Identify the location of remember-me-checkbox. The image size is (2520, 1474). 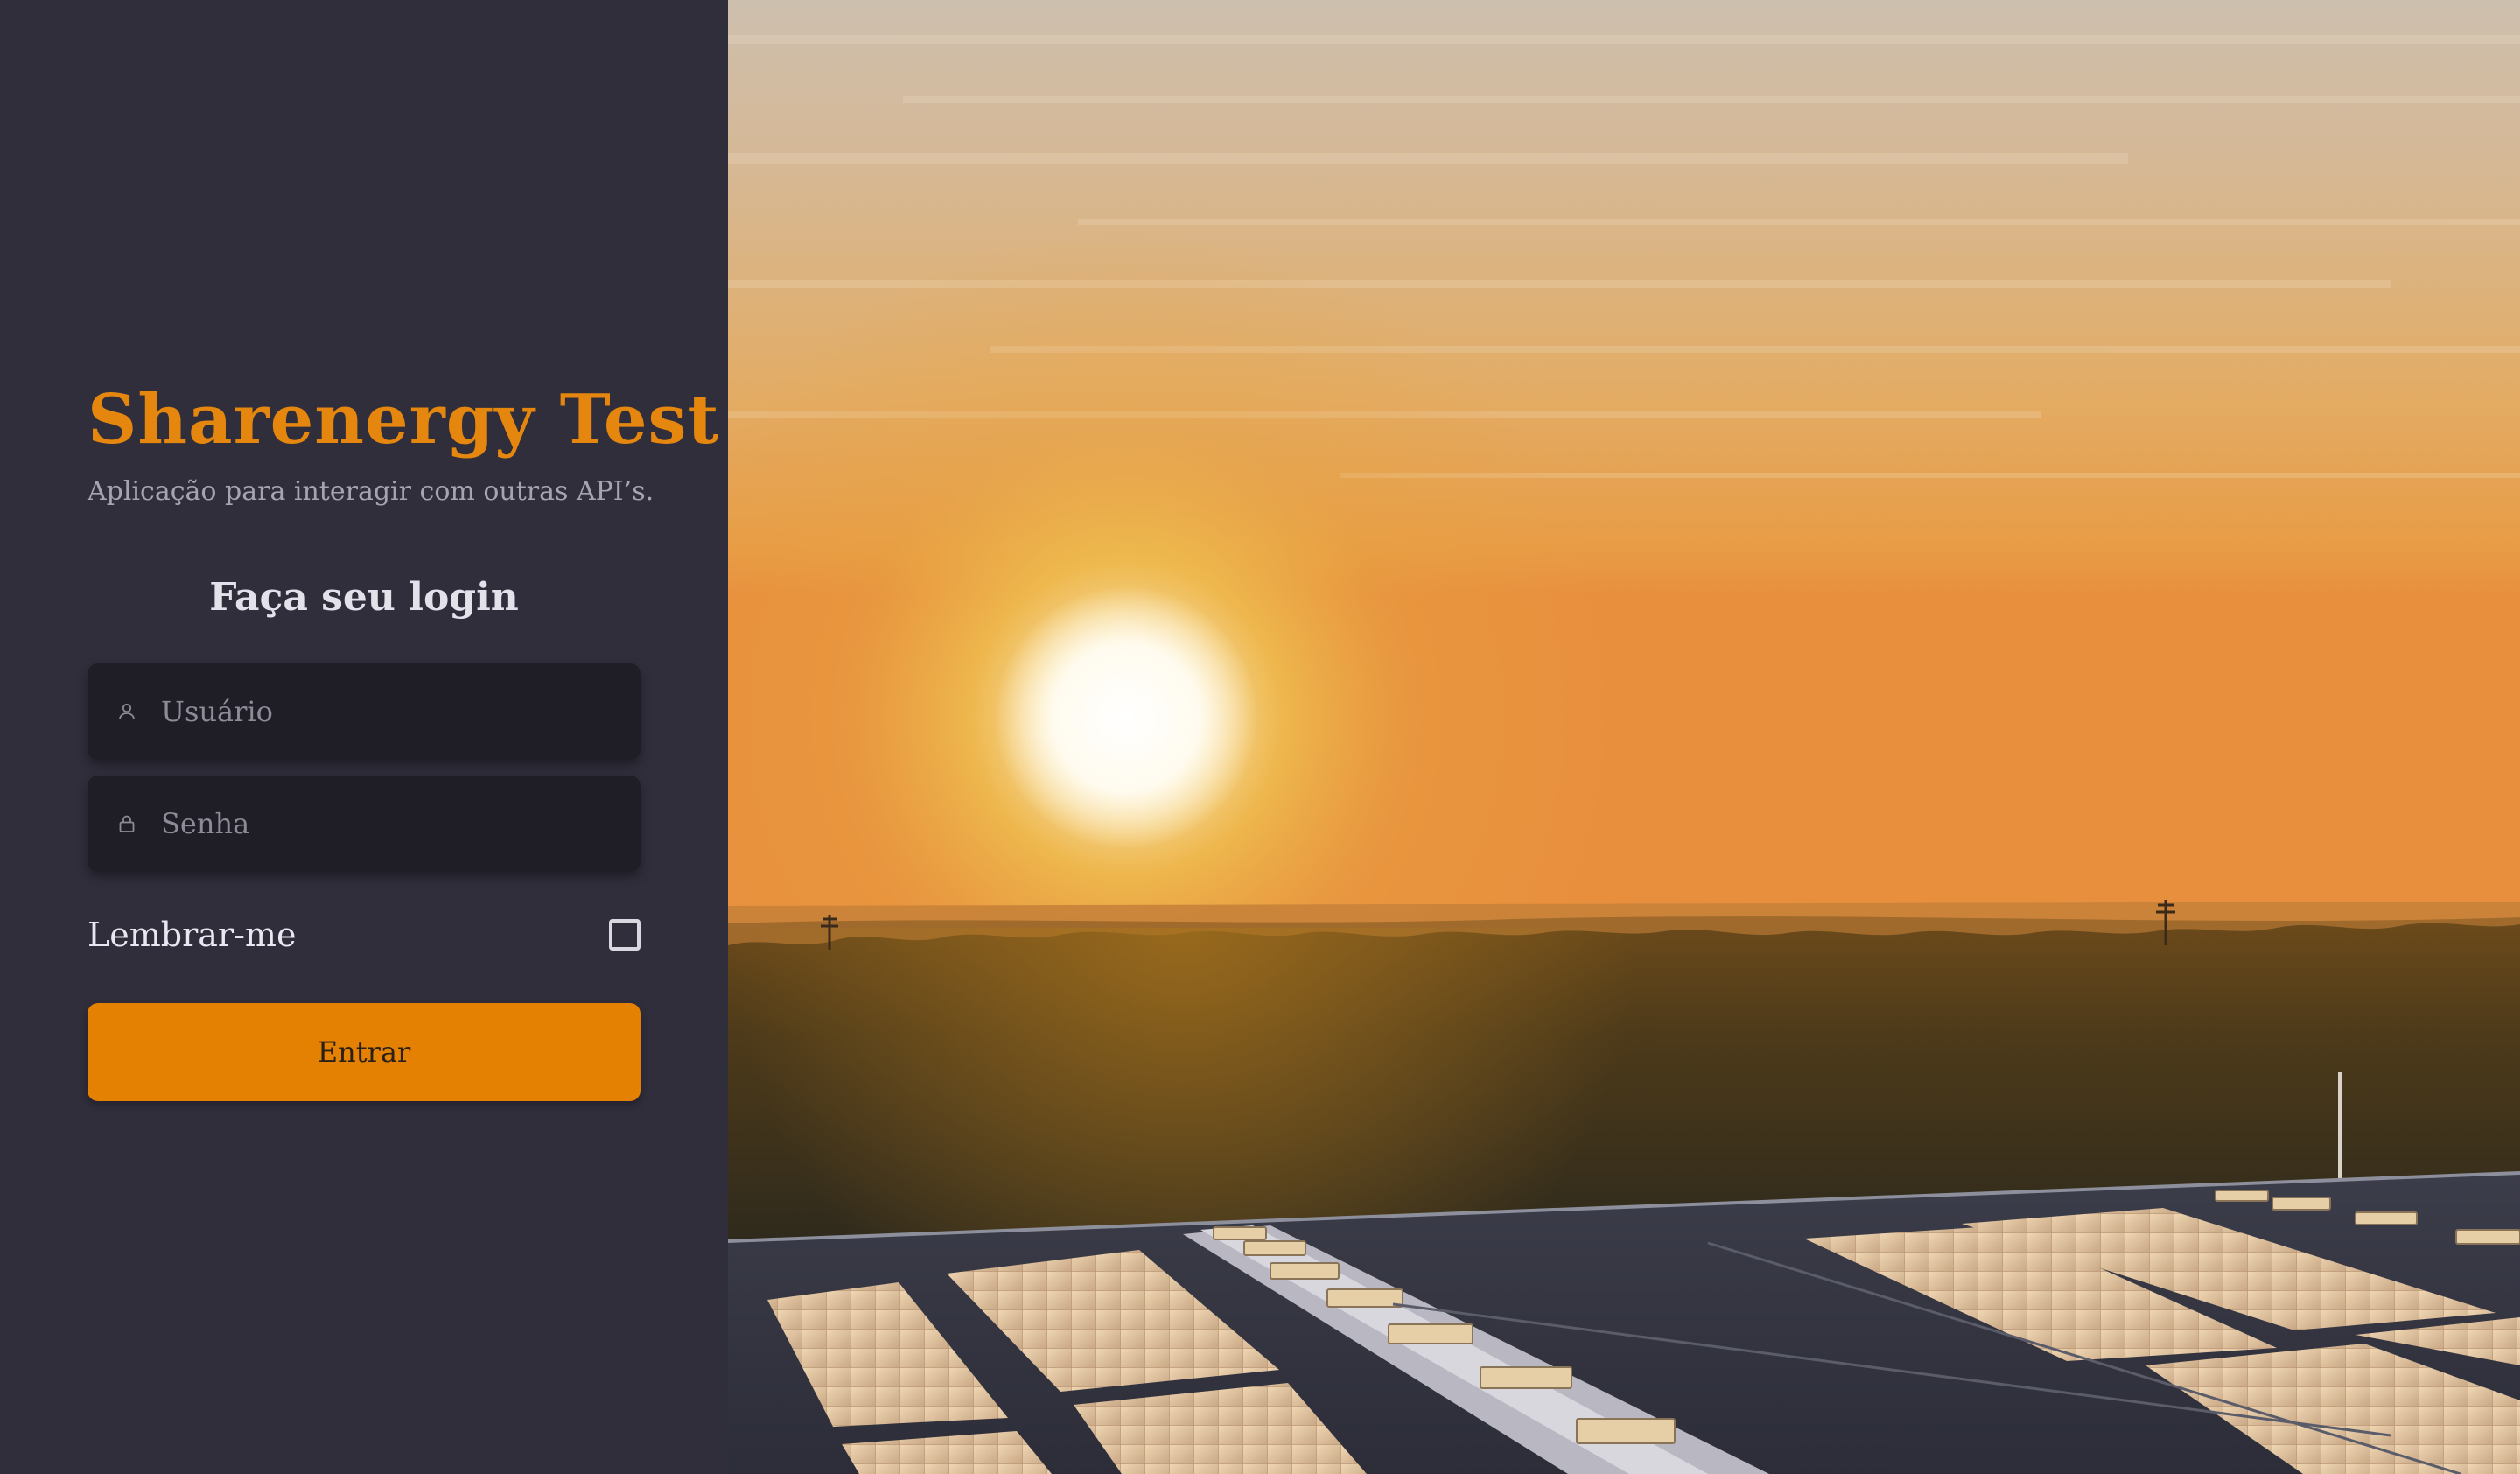
(624, 935).